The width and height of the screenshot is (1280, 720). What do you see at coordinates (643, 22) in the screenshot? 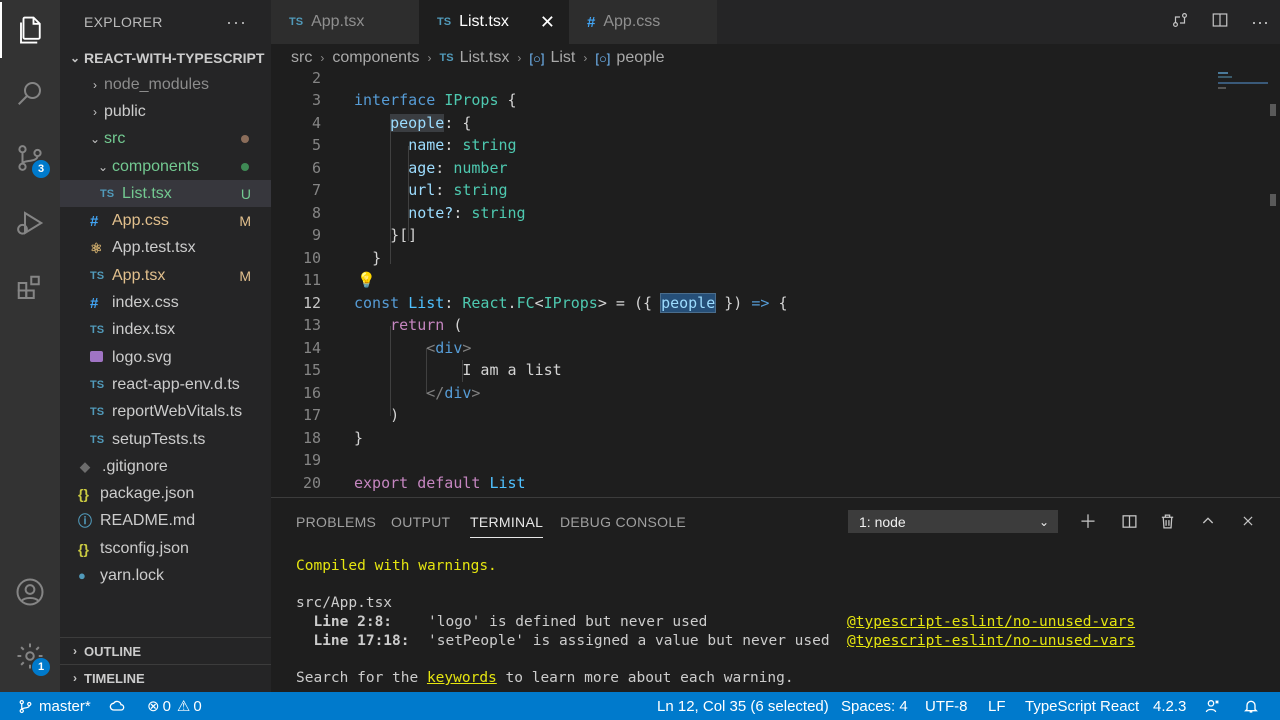
I see `tab-app-css: # App.css` at bounding box center [643, 22].